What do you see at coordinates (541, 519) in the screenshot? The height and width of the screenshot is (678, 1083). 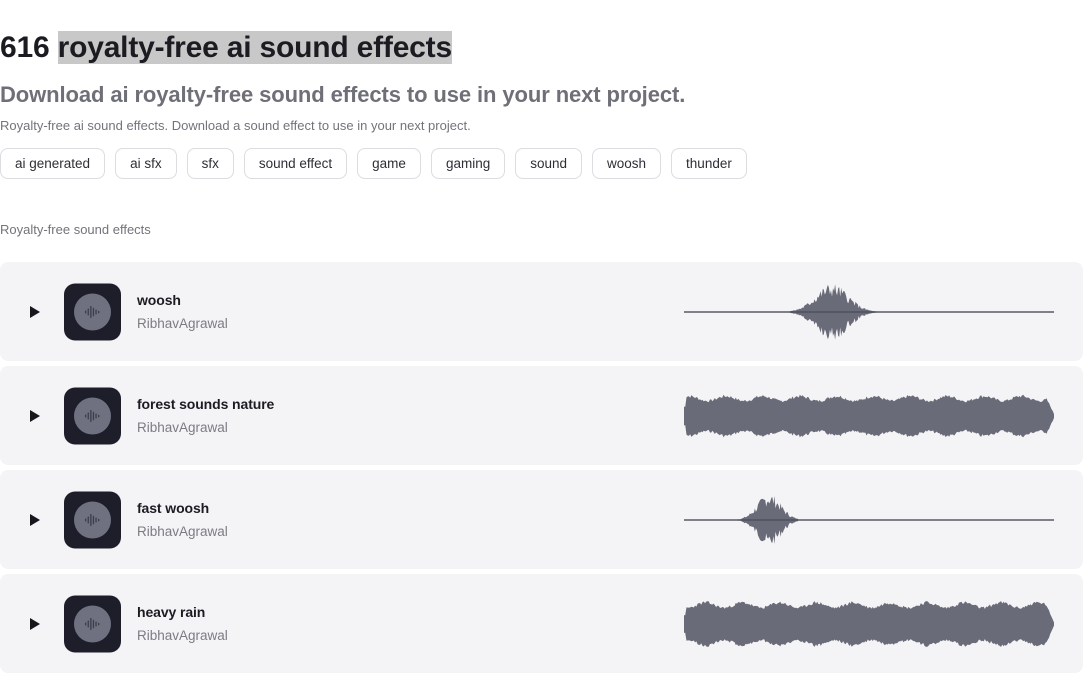 I see `sound-list-item: fast woosh RibhavAgrawal` at bounding box center [541, 519].